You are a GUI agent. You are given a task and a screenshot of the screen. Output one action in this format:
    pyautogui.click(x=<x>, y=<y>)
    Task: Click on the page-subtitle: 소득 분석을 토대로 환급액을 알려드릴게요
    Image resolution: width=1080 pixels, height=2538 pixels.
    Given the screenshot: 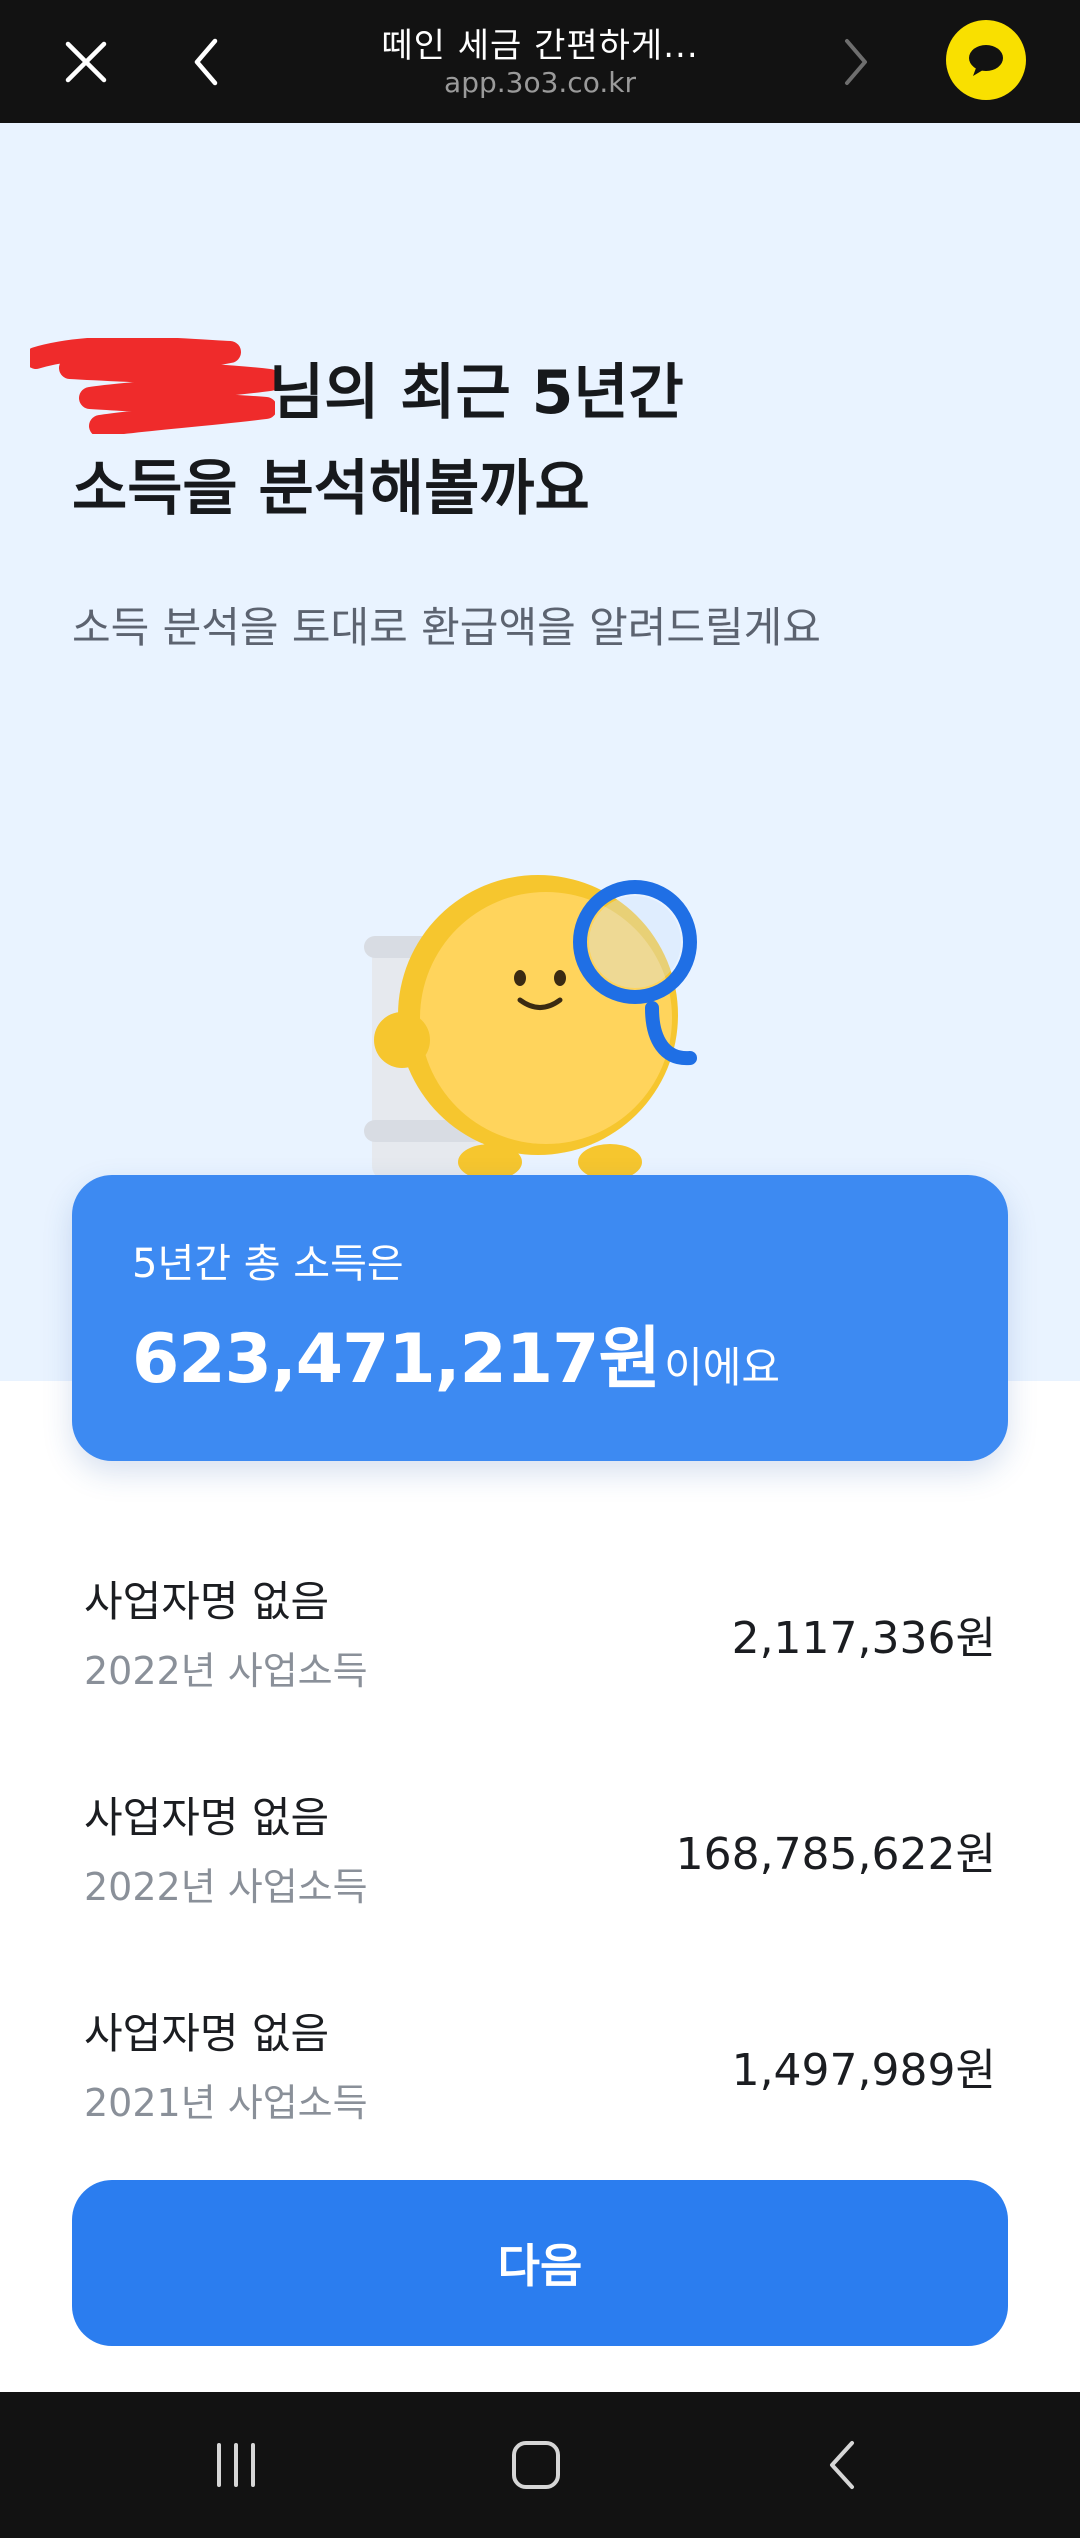 What is the action you would take?
    pyautogui.click(x=446, y=627)
    